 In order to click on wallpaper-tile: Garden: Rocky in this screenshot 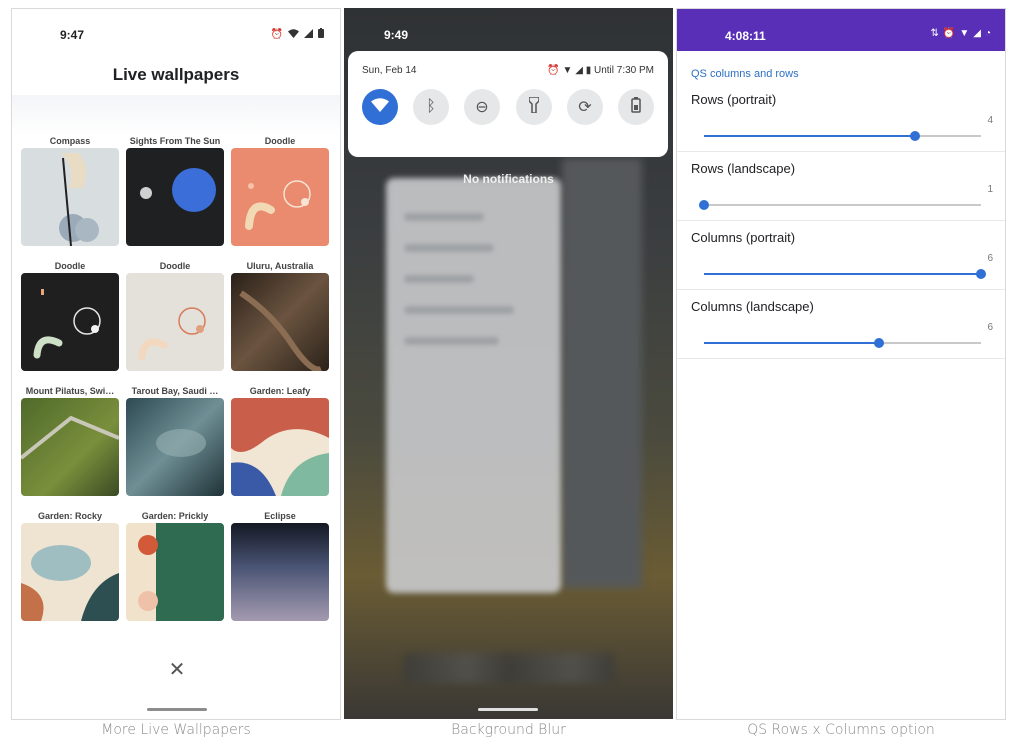, I will do `click(70, 565)`.